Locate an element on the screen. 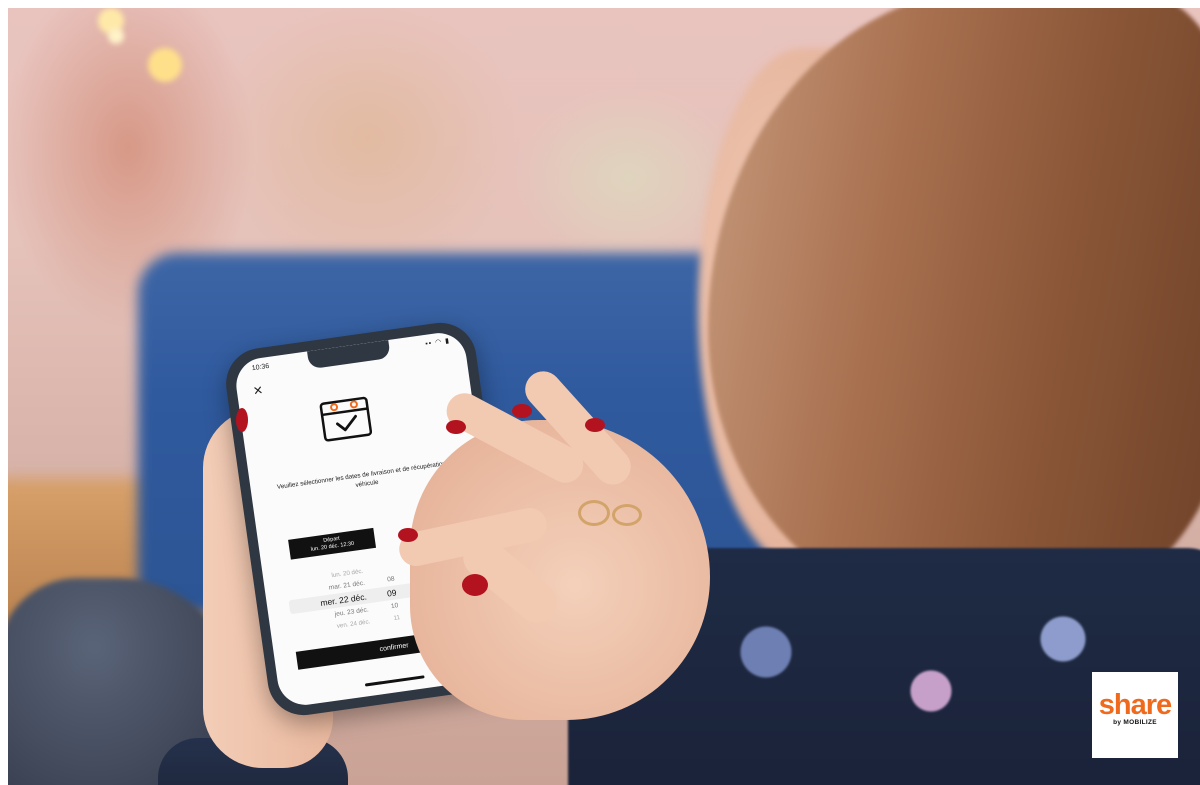  close-icon: ✕ is located at coordinates (258, 390).